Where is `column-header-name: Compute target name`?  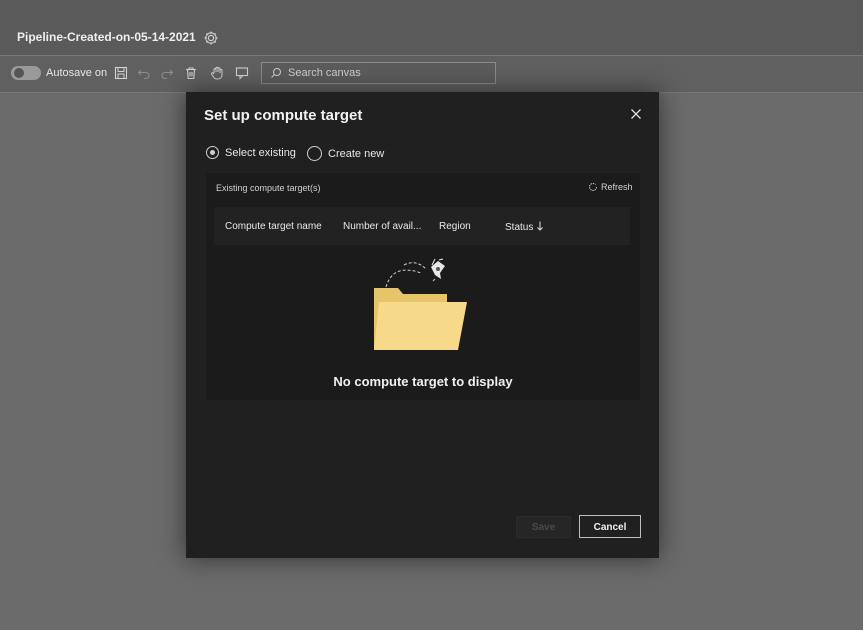 column-header-name: Compute target name is located at coordinates (273, 226).